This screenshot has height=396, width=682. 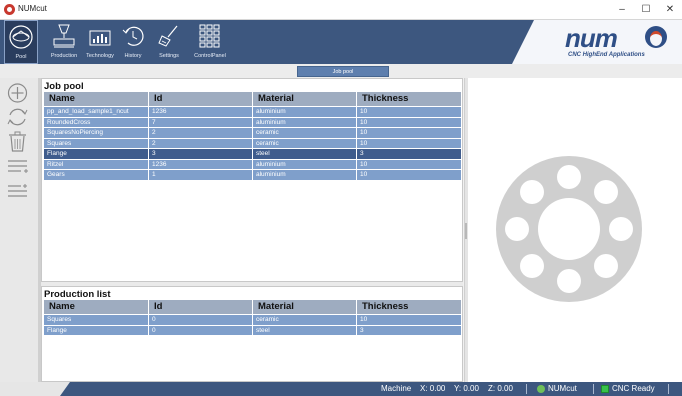 What do you see at coordinates (21, 37) in the screenshot?
I see `pool-icon` at bounding box center [21, 37].